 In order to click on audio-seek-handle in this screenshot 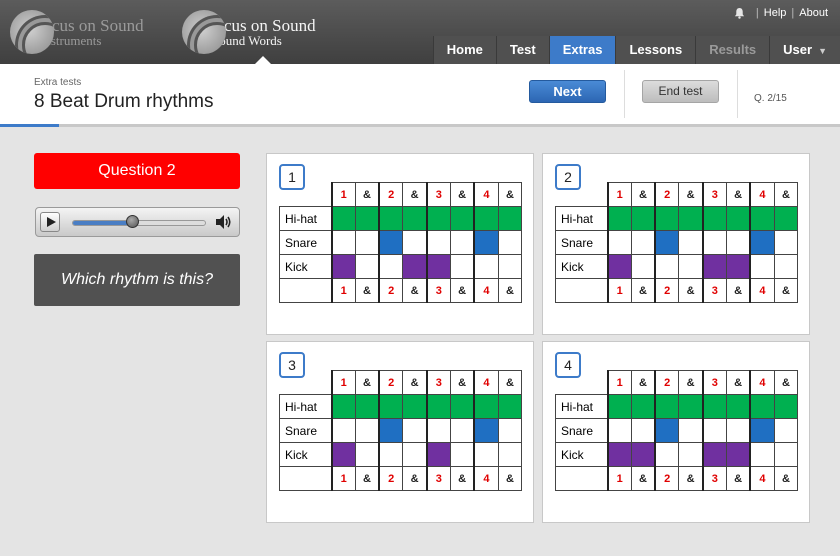, I will do `click(133, 221)`.